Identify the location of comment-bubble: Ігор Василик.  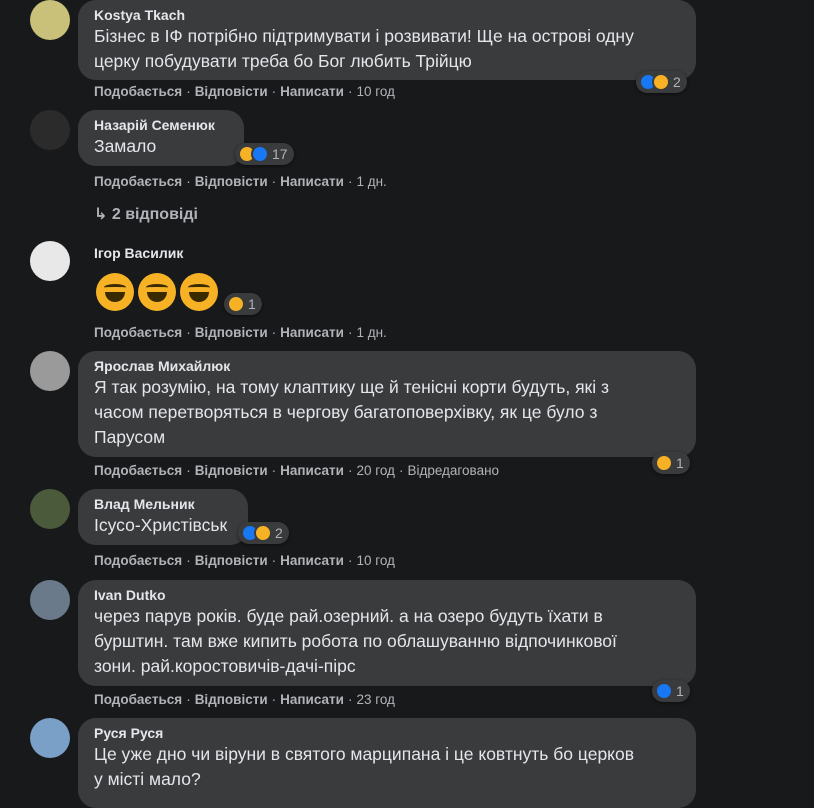
(148, 253).